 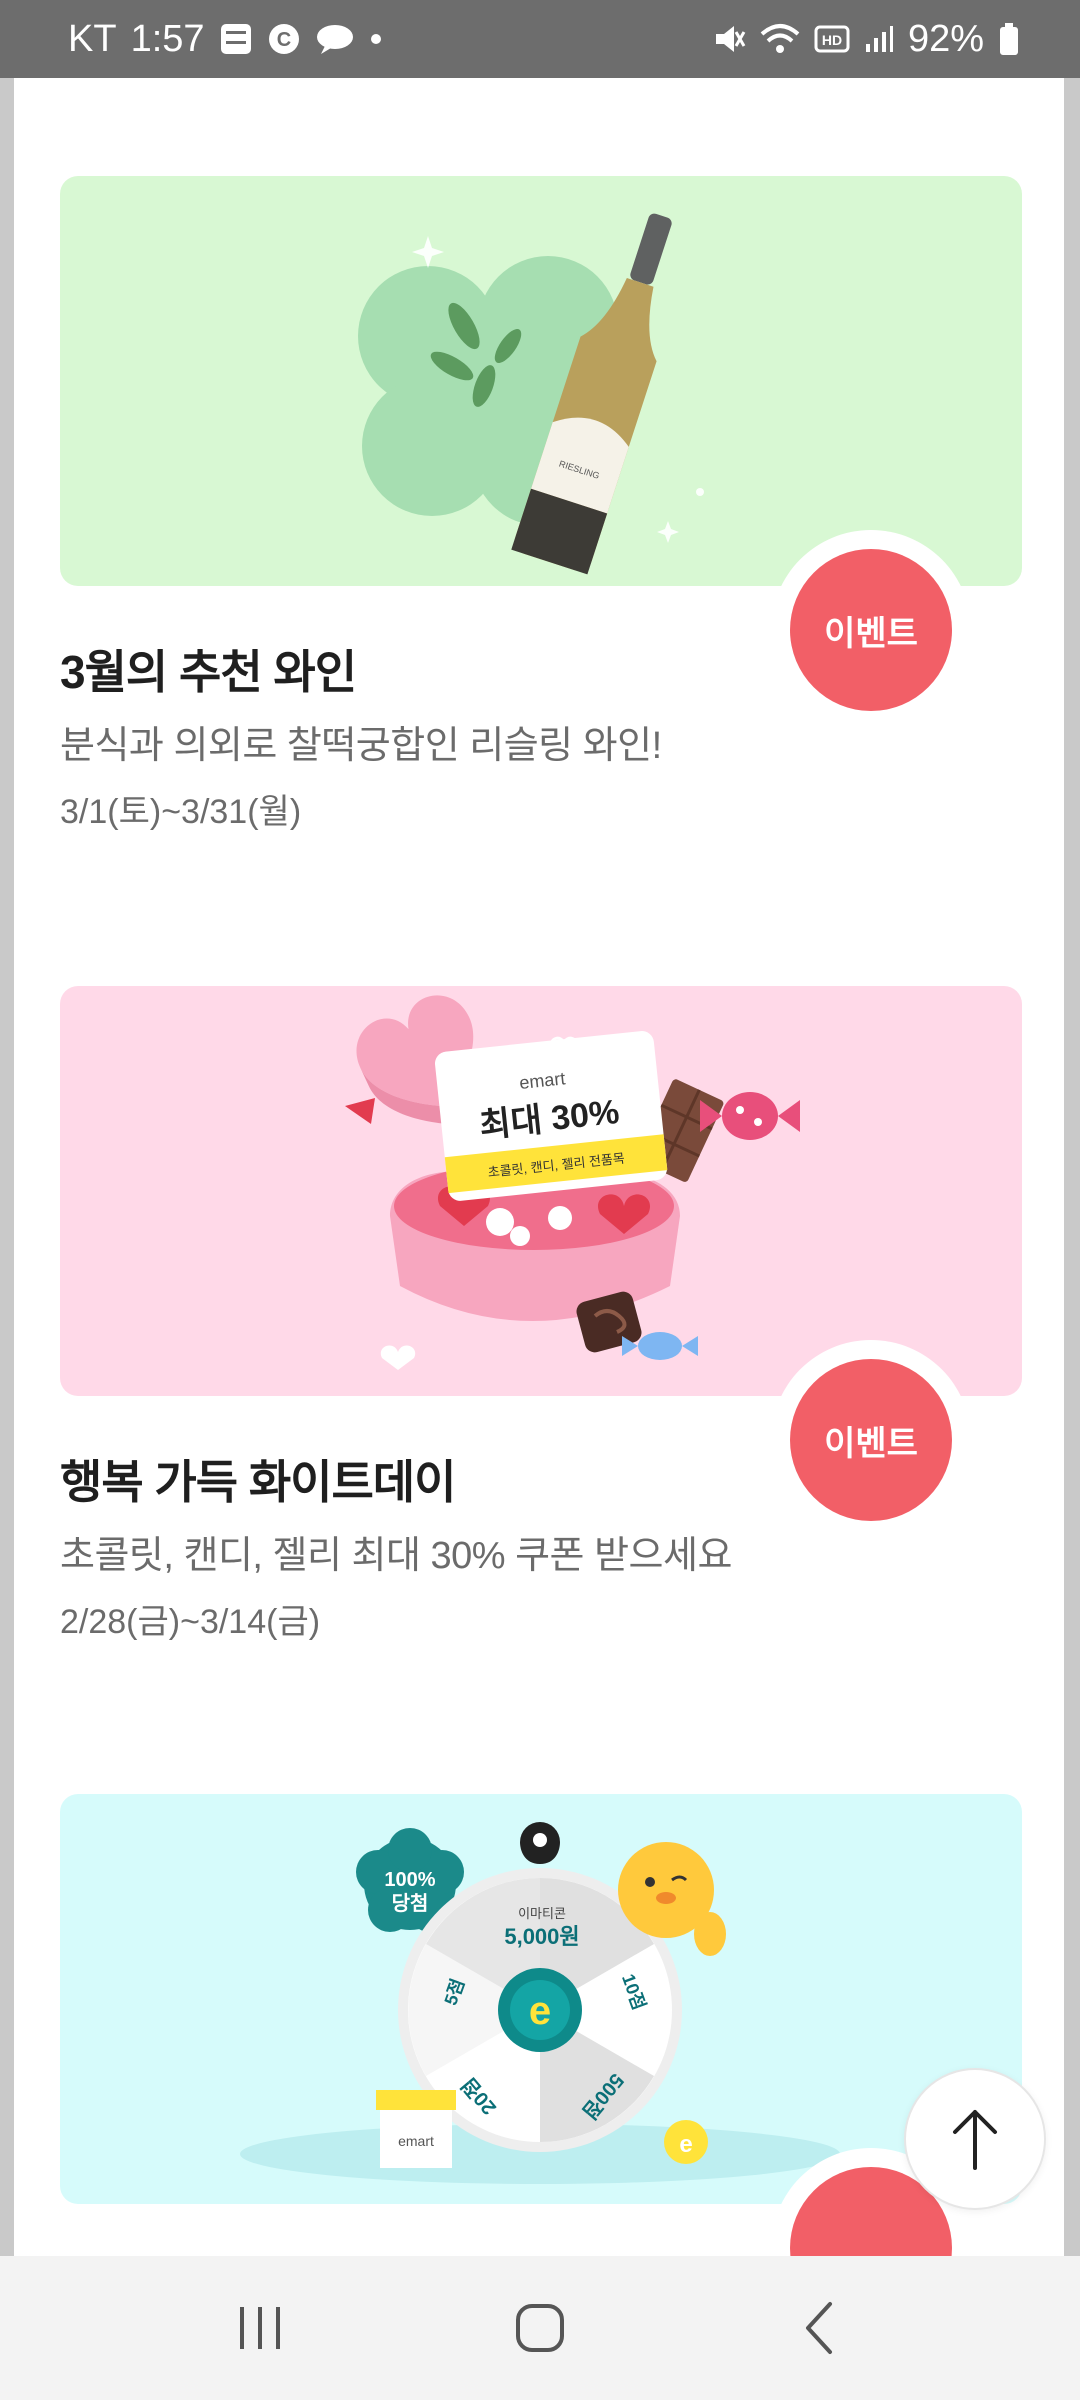 I want to click on card-title: 3월의 추천 와인, so click(x=208, y=672).